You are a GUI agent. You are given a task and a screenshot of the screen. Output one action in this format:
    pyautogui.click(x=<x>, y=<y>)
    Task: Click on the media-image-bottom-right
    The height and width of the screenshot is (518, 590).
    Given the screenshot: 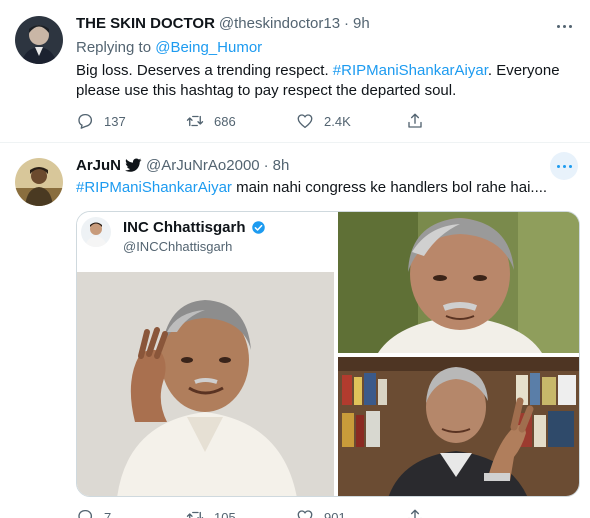 What is the action you would take?
    pyautogui.click(x=458, y=426)
    